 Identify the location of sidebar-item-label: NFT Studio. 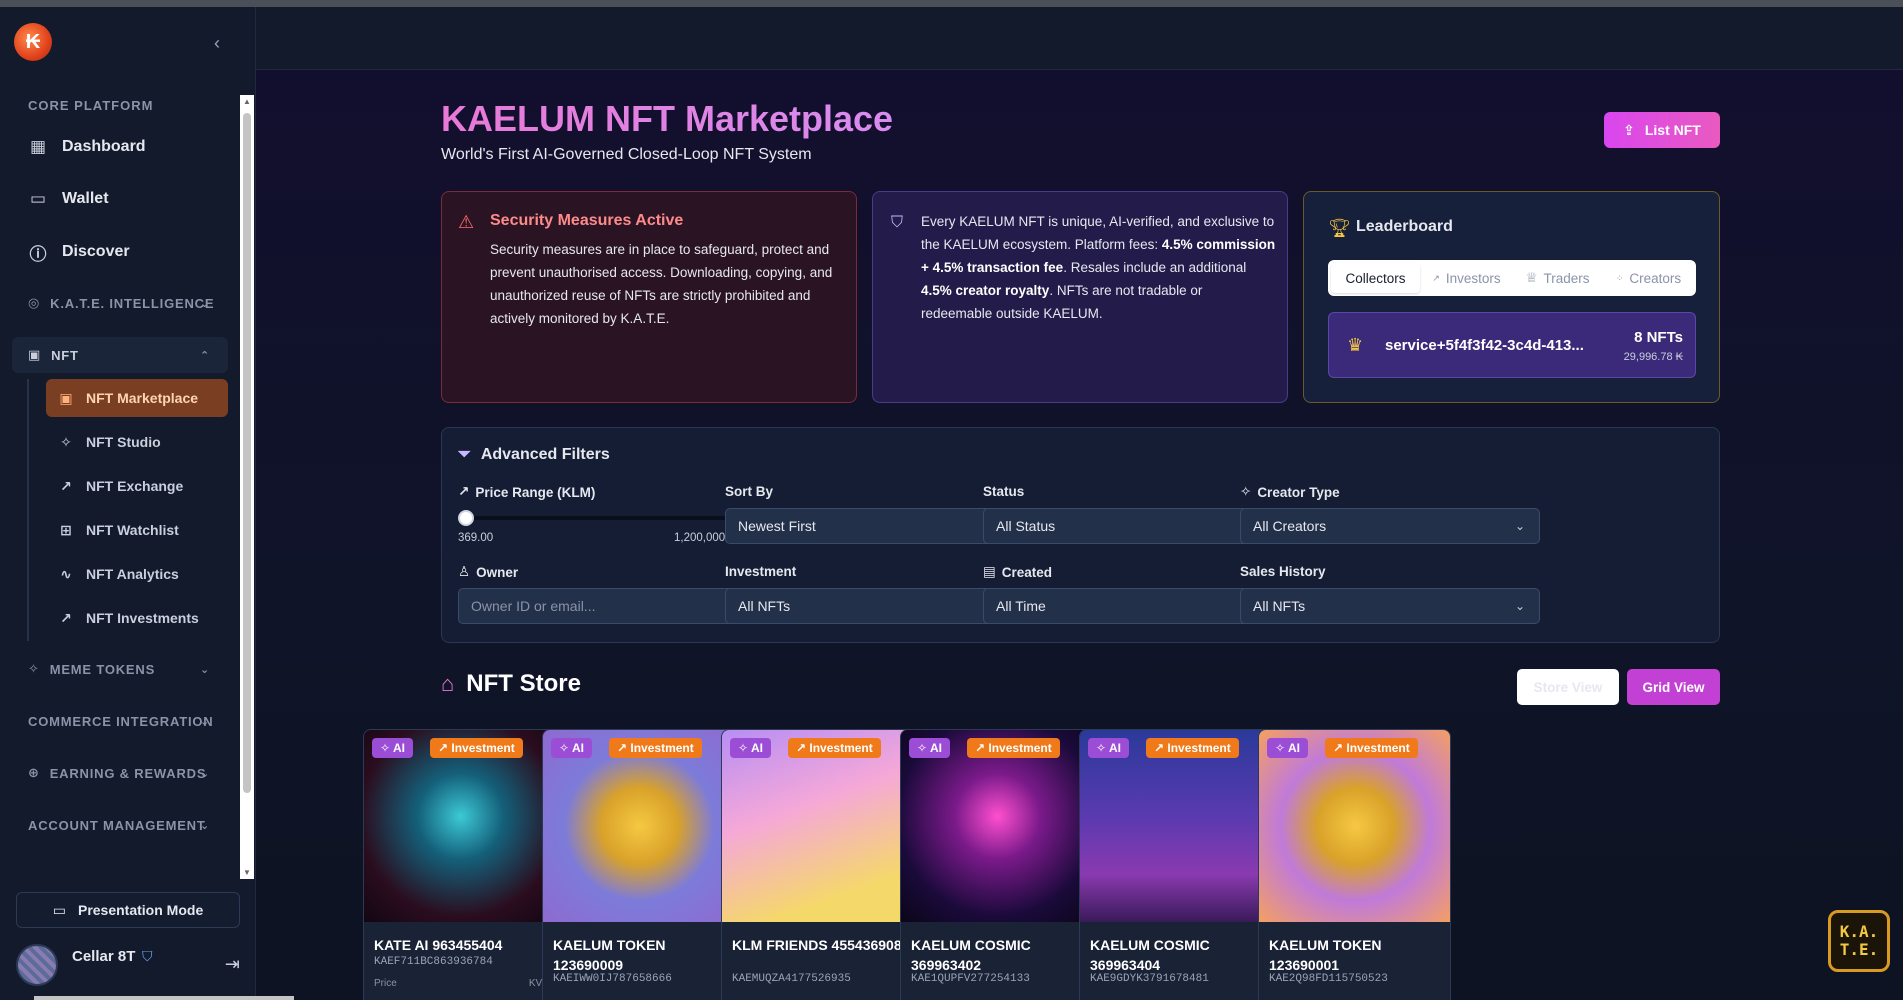
(123, 442).